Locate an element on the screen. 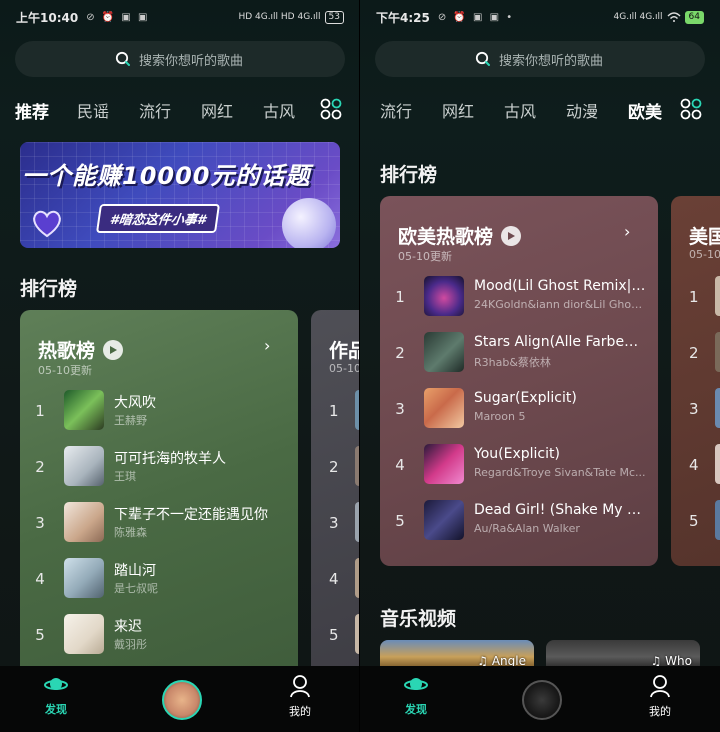 The width and height of the screenshot is (720, 732). search-placeholder: 搜索你想听的歌曲 is located at coordinates (551, 61).